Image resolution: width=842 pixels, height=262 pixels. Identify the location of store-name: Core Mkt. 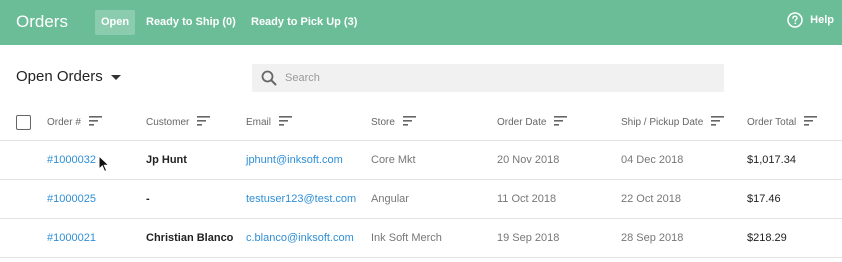
(393, 160).